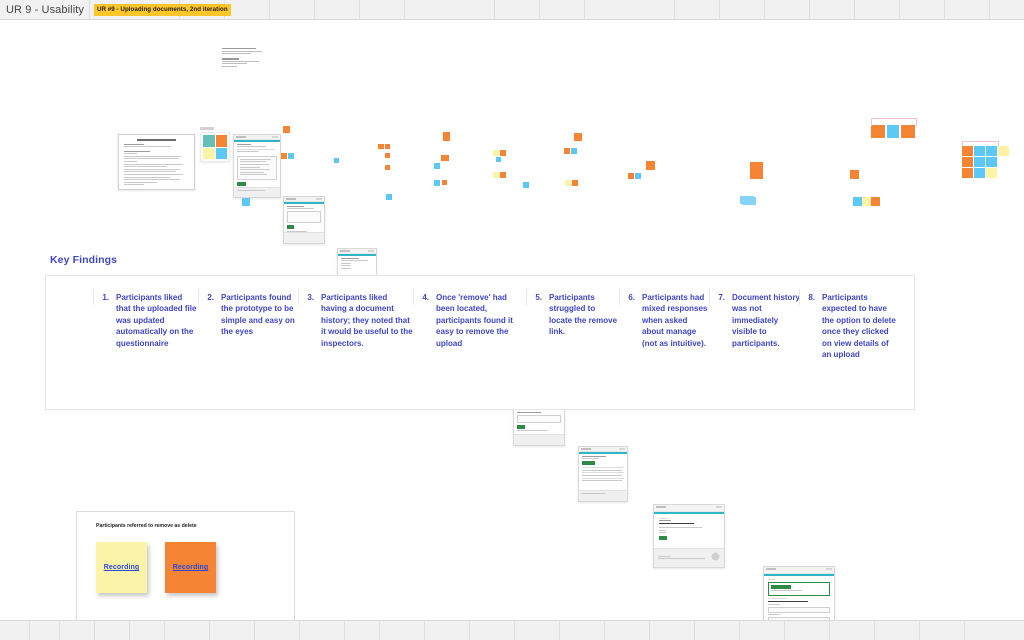 The width and height of the screenshot is (1024, 640). Describe the element at coordinates (603, 474) in the screenshot. I see `thumbnail-table` at that location.